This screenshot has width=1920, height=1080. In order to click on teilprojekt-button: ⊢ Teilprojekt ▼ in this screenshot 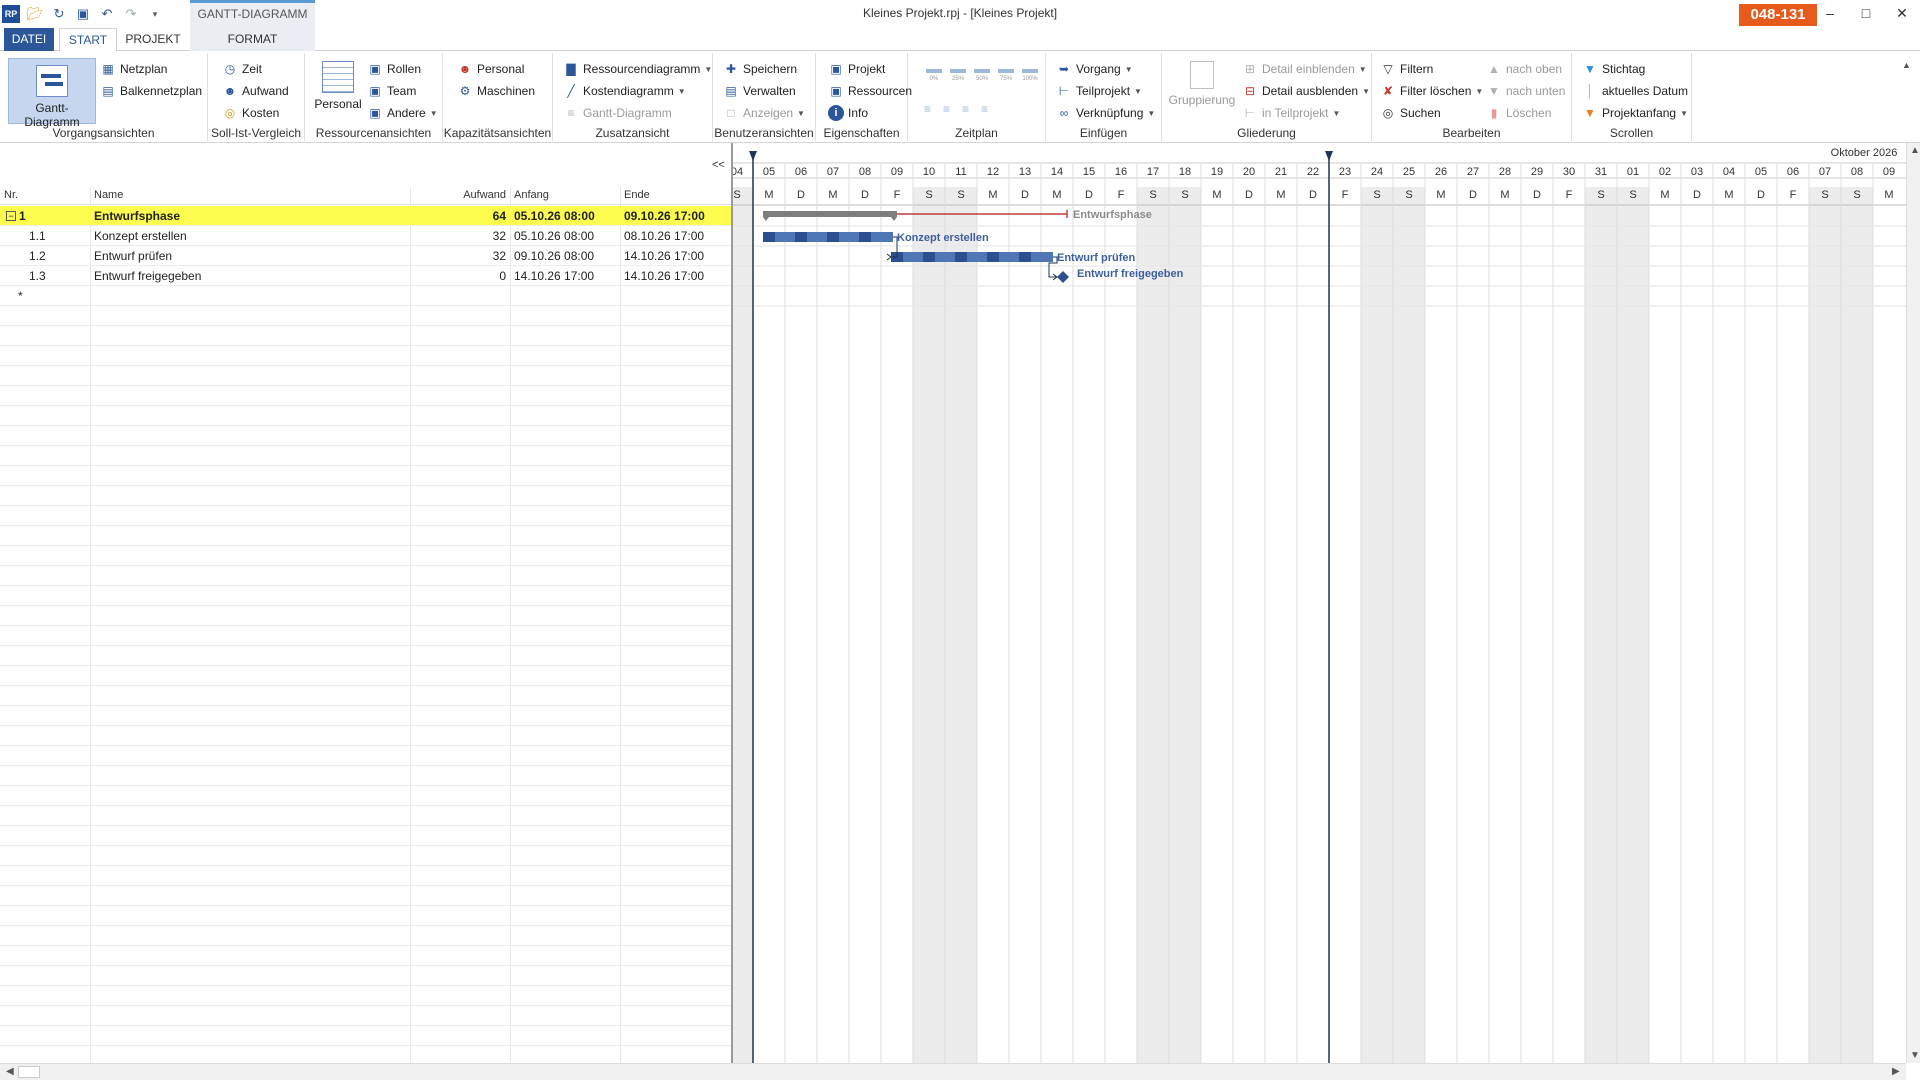, I will do `click(1099, 91)`.